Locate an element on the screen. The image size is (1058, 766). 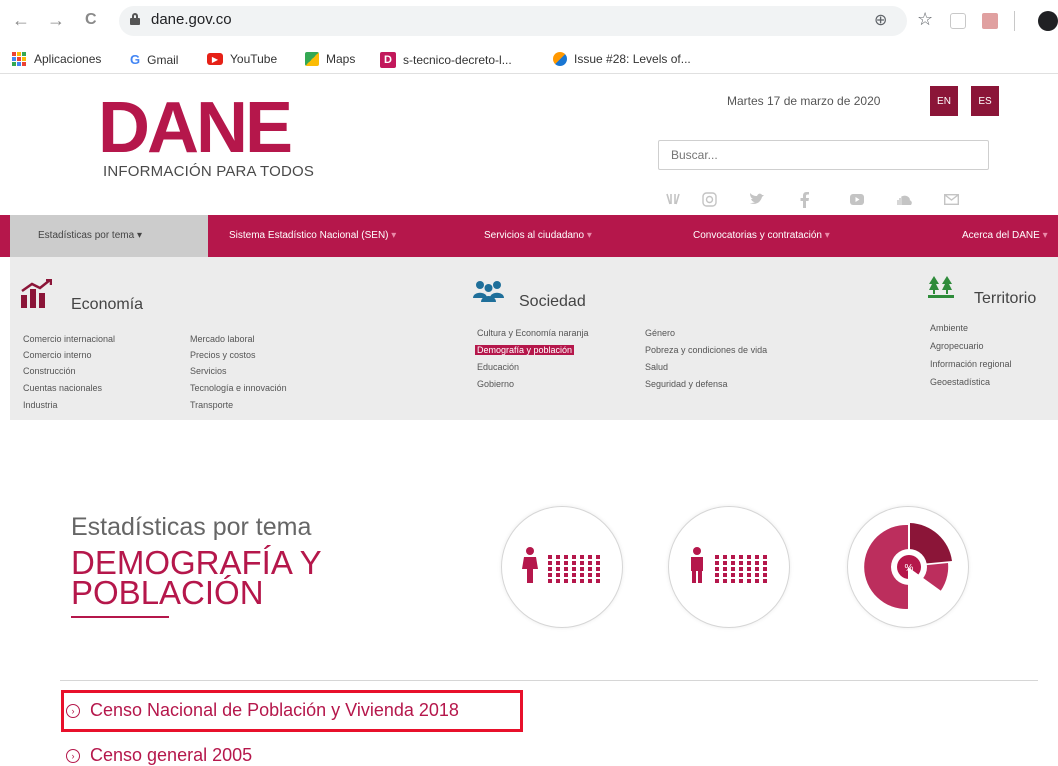
nav-label: Convocatorias y contratación is located at coordinates (757, 235).